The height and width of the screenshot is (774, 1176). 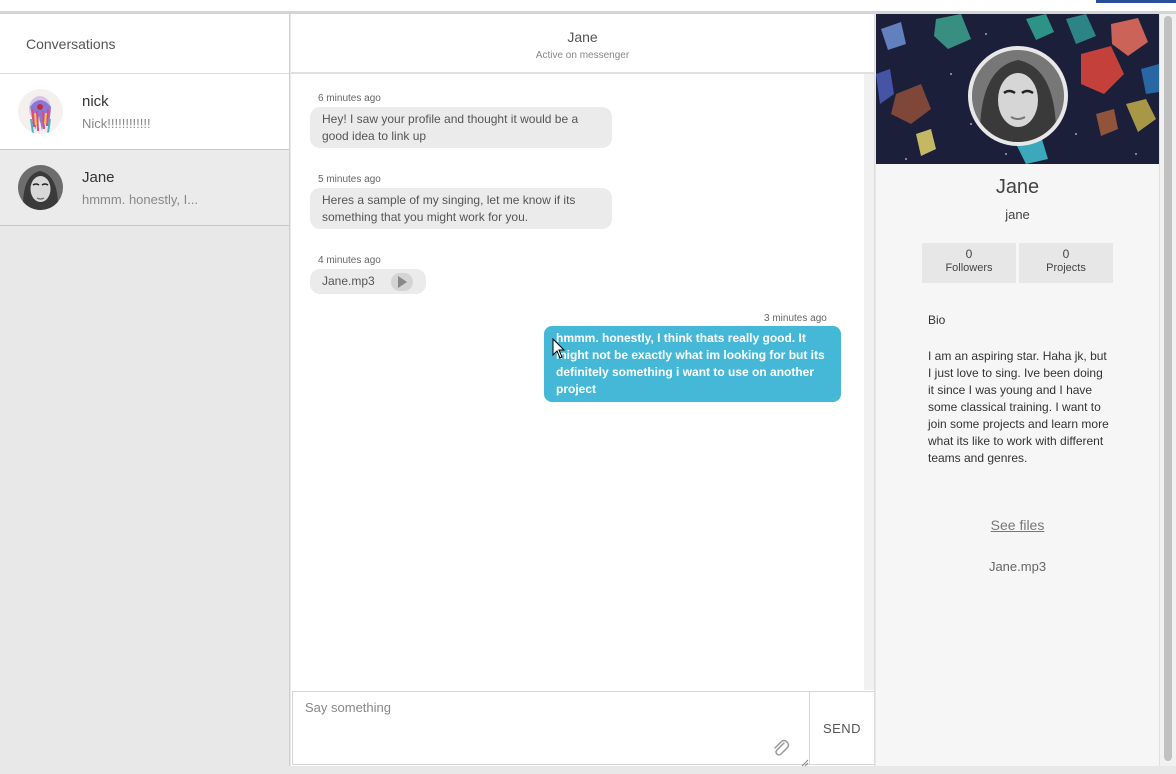 What do you see at coordinates (98, 177) in the screenshot?
I see `conversation-name: Jane` at bounding box center [98, 177].